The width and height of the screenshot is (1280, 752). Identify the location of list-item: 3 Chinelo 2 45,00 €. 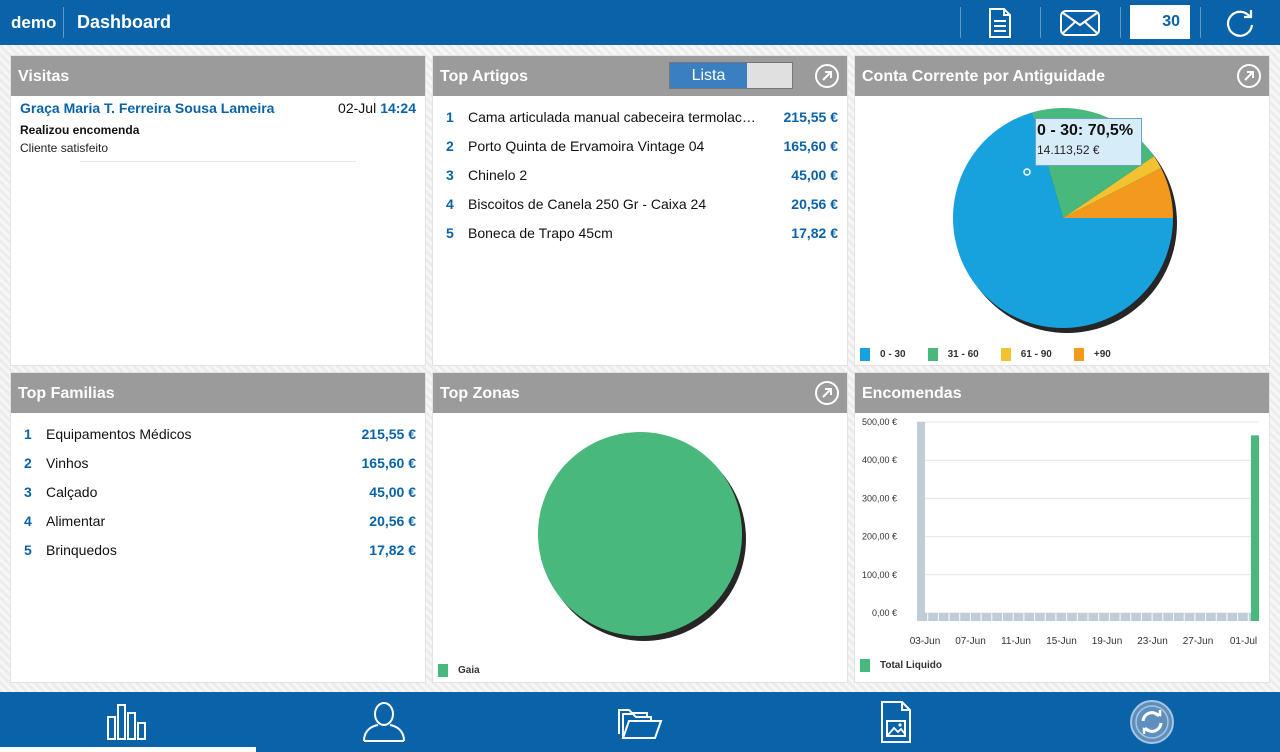
(642, 174).